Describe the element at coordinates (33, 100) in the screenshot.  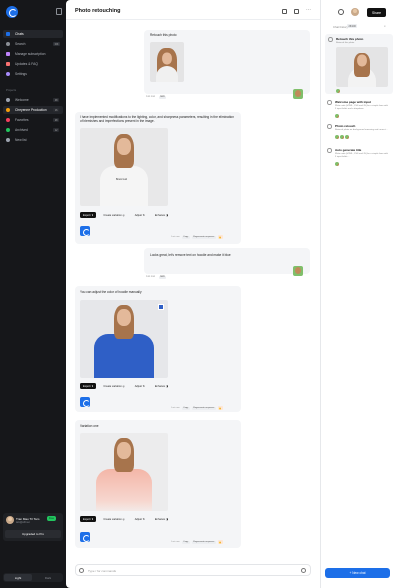
I see `project-welcome: Welcome 48` at that location.